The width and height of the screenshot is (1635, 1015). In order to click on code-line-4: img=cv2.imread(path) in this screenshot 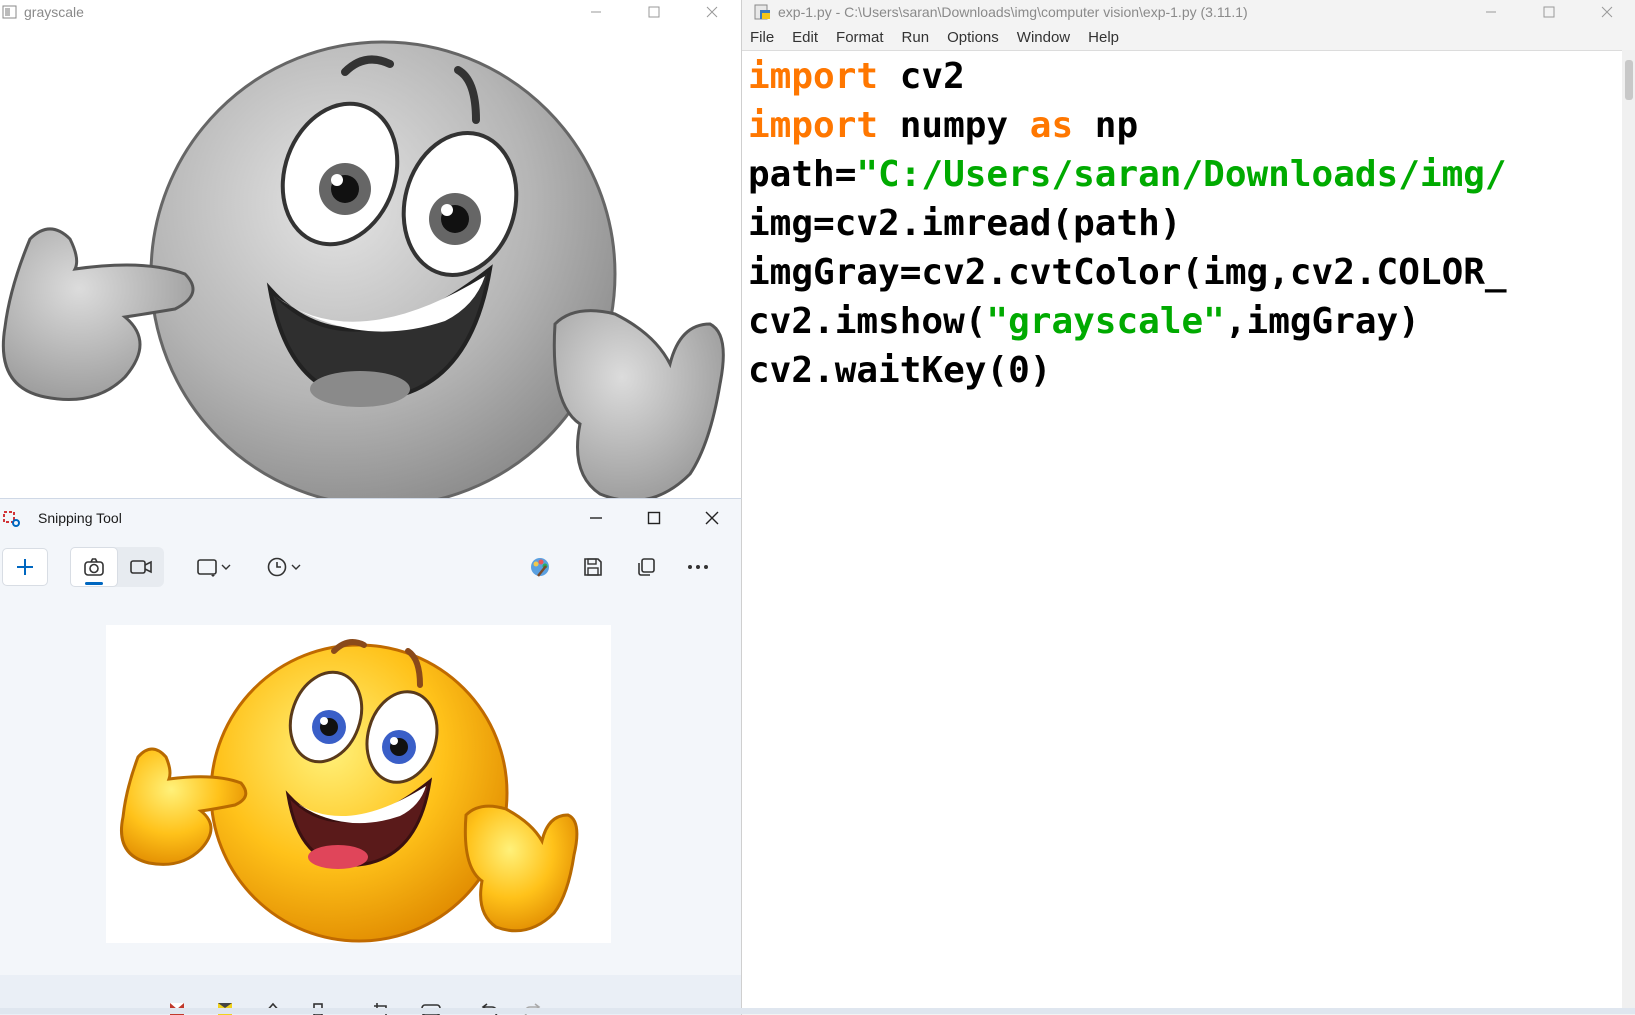, I will do `click(965, 223)`.